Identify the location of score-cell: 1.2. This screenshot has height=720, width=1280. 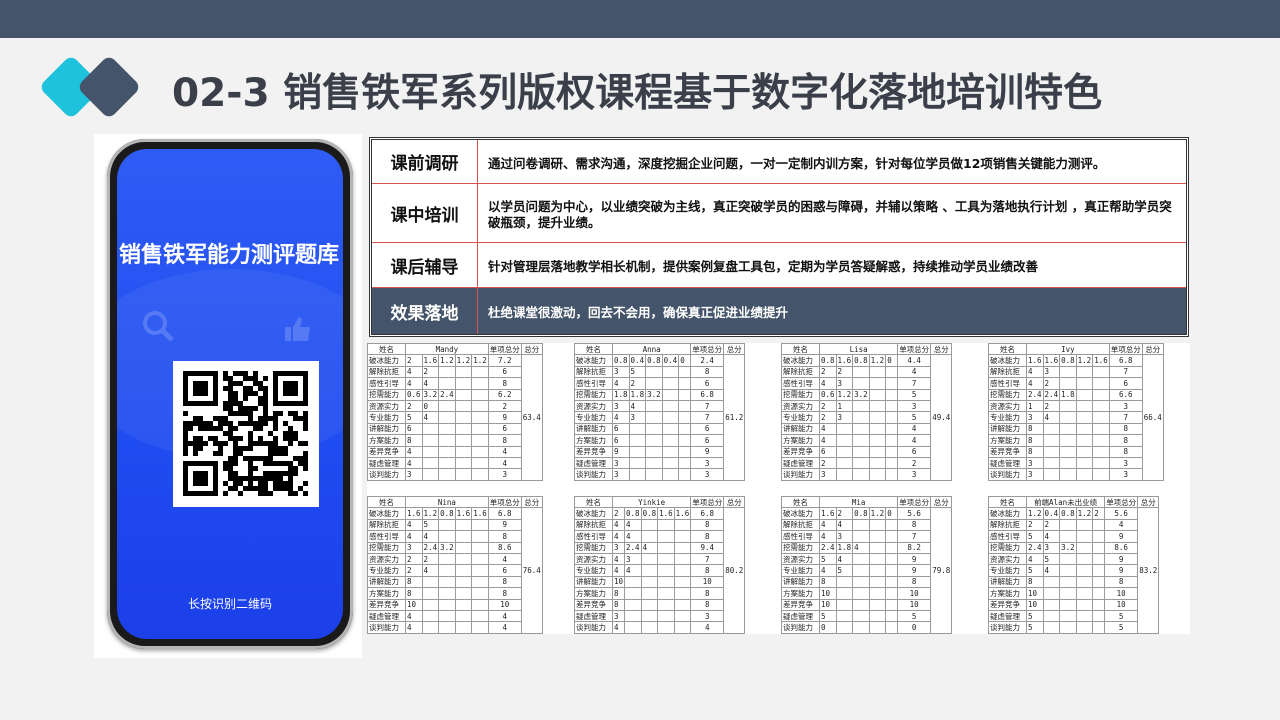
(1084, 360).